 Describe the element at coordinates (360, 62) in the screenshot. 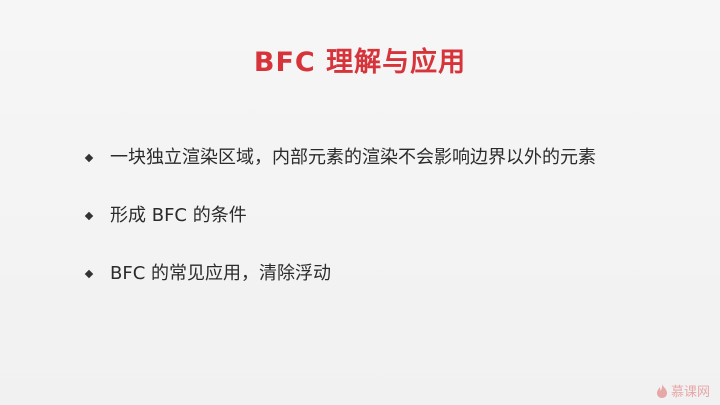

I see `slide-title: BFC 理解与应用` at that location.